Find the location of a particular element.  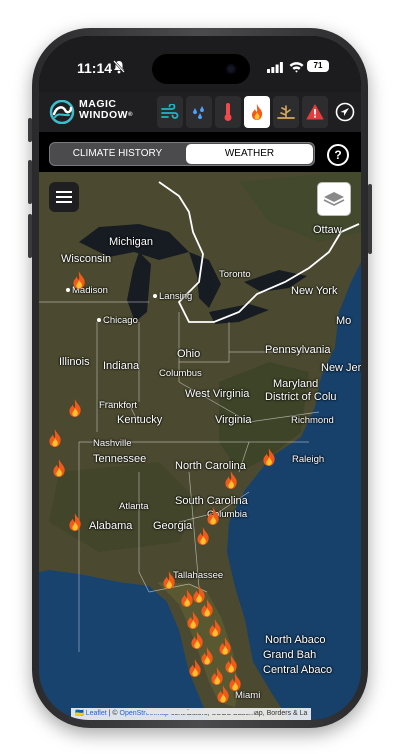

cellular-signal-icon is located at coordinates (275, 67).